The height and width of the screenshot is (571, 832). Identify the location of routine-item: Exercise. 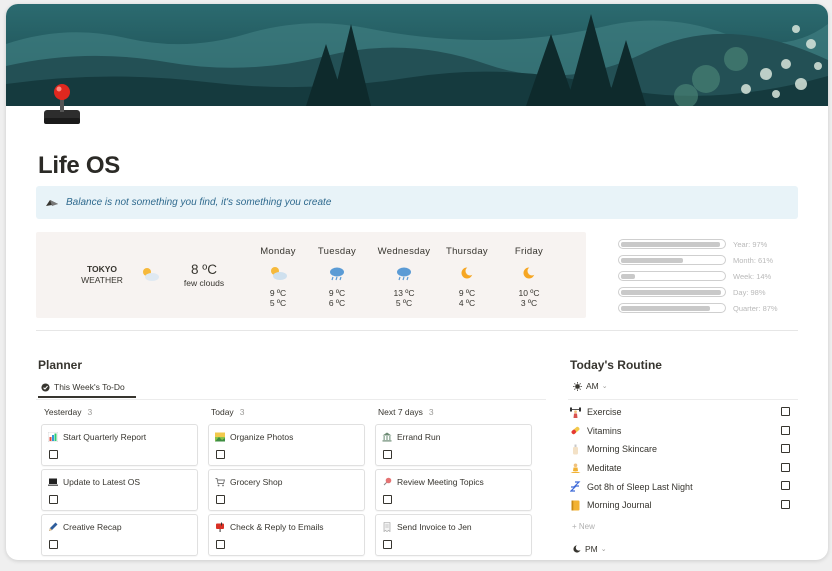
(684, 412).